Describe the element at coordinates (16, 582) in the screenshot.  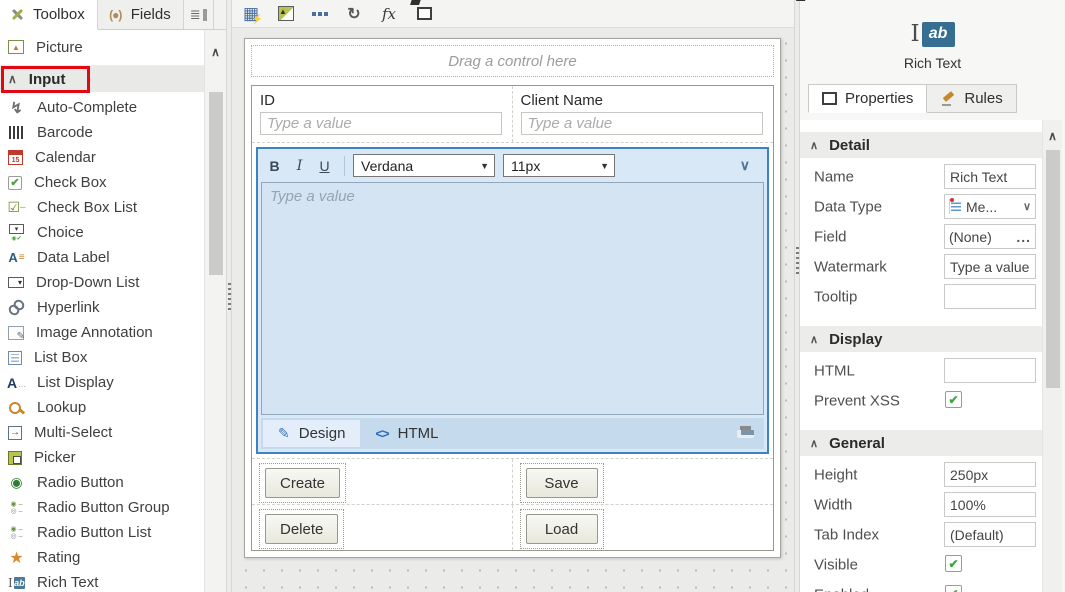
I see `rich-text-icon` at that location.